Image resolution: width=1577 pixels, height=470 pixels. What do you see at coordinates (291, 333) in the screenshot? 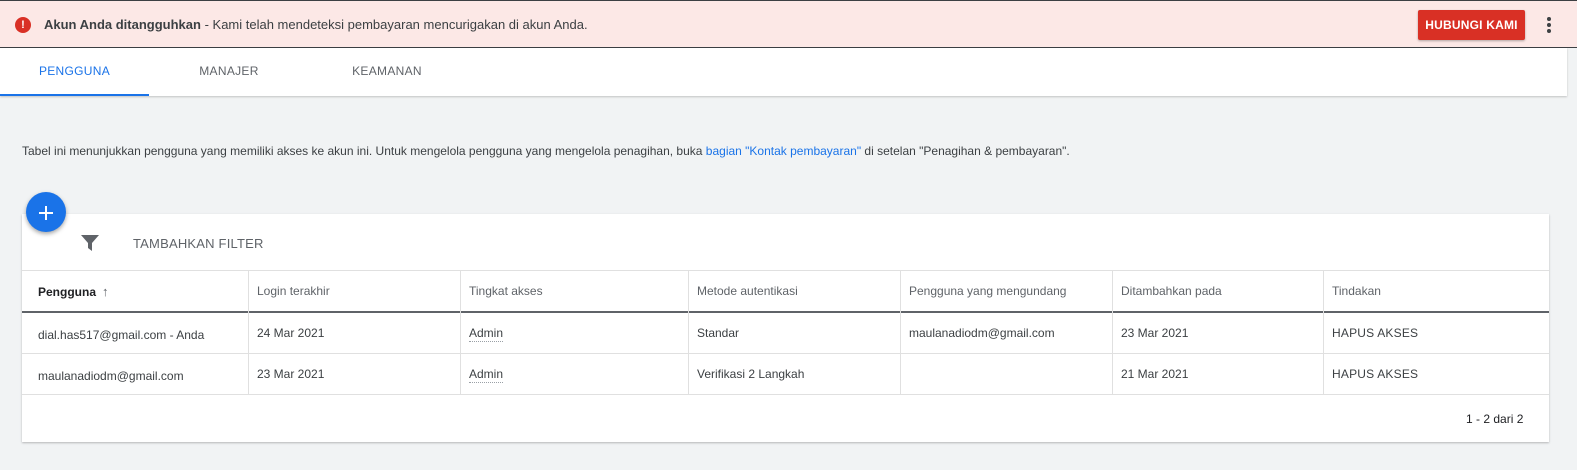
I see `table-cell-last-login: 24 Mar 2021` at bounding box center [291, 333].